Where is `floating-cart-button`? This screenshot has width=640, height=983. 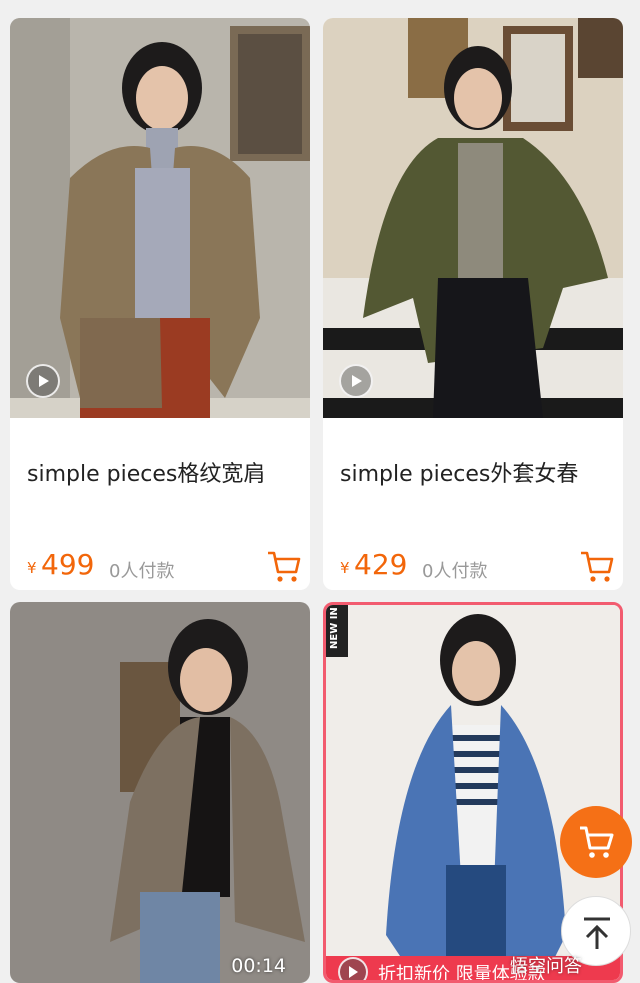 floating-cart-button is located at coordinates (596, 842).